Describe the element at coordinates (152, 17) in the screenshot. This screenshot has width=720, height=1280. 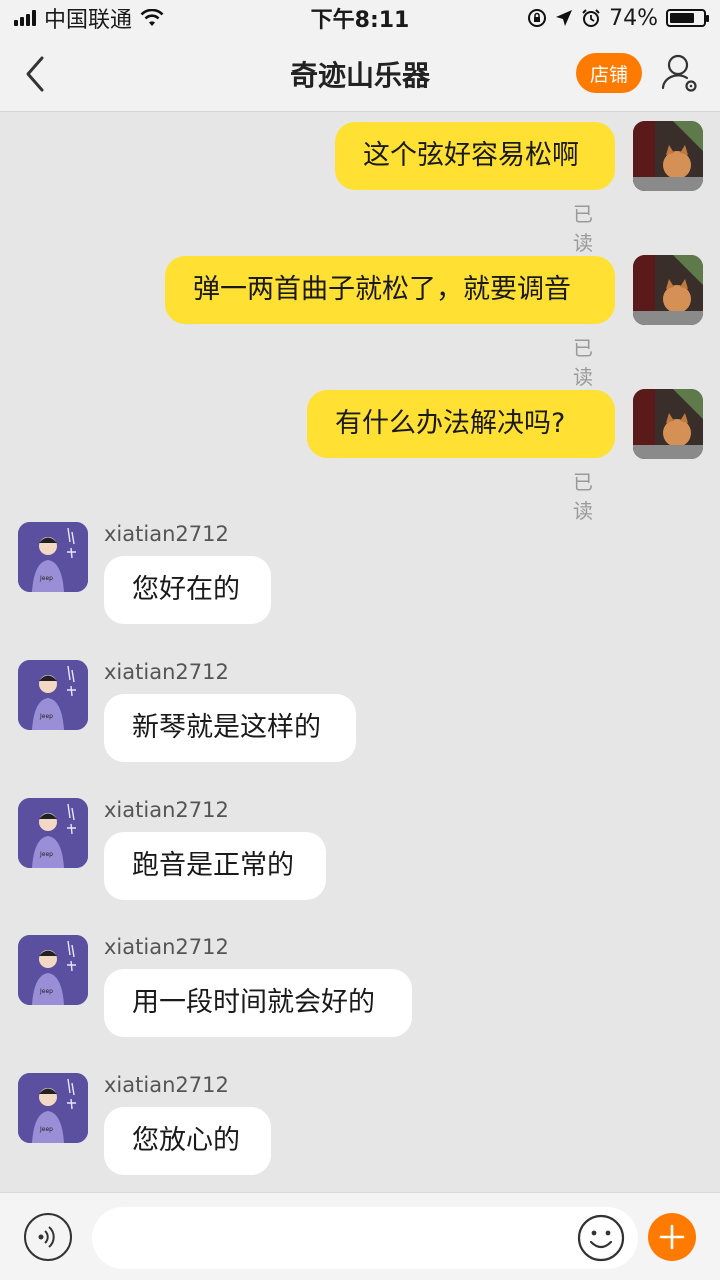
I see `wifi-icon` at that location.